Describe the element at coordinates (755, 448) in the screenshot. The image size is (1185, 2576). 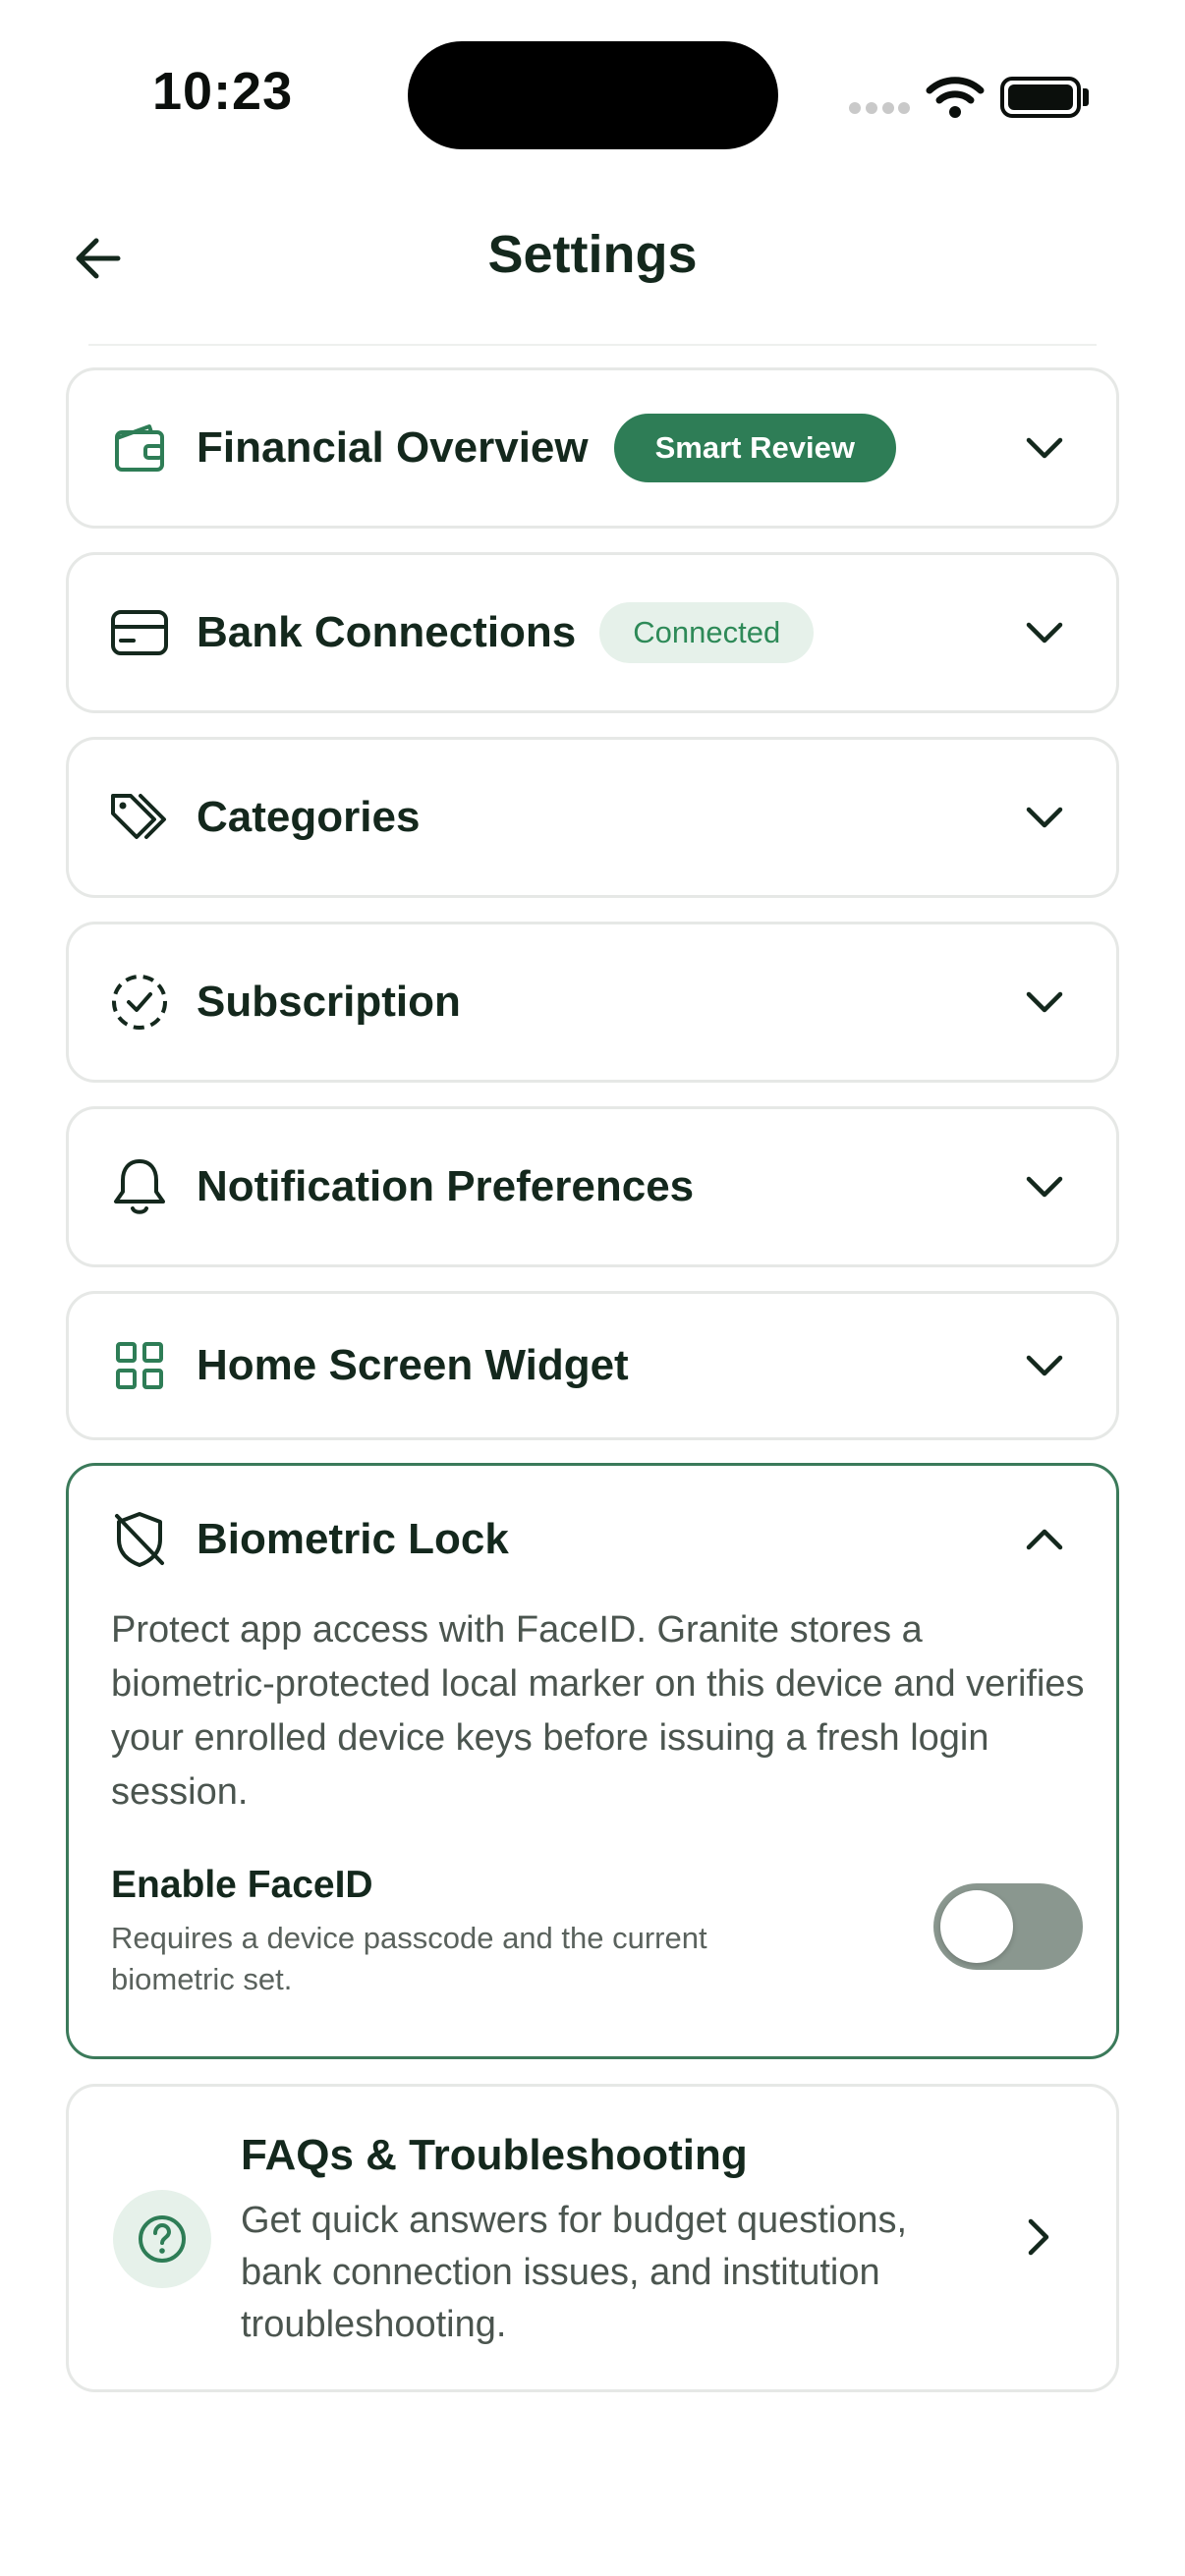
I see `smart-review-badge: Smart Review` at that location.